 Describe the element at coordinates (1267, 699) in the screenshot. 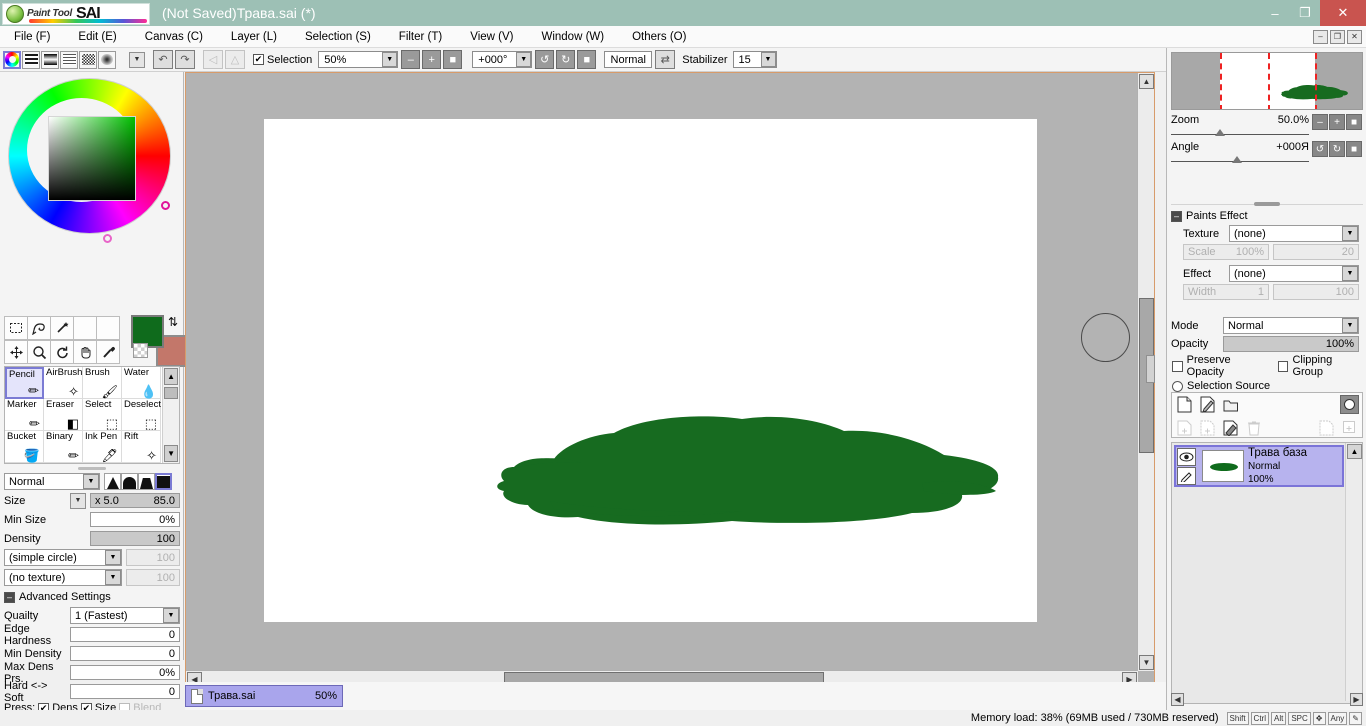

I see `right-panel-bottom-scrollbar: ◀ ▶` at that location.